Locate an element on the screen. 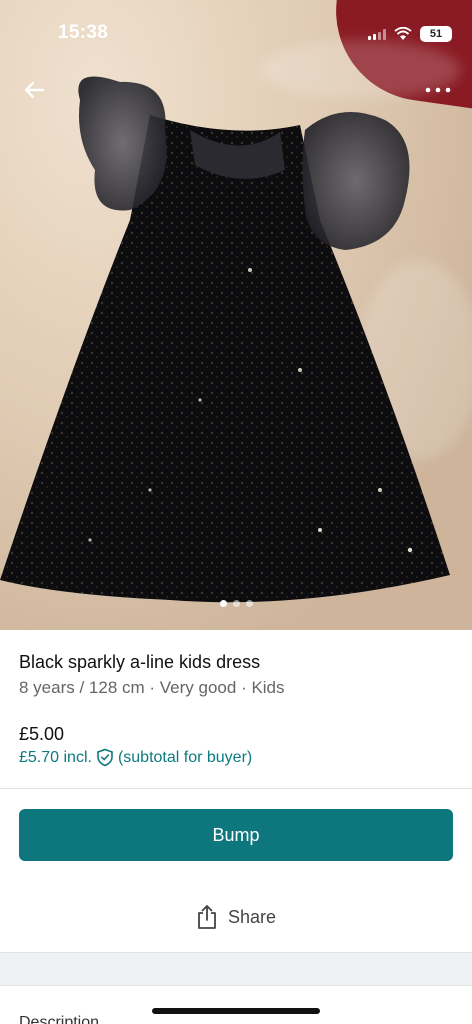 This screenshot has width=472, height=1024. more-dots-icon is located at coordinates (438, 90).